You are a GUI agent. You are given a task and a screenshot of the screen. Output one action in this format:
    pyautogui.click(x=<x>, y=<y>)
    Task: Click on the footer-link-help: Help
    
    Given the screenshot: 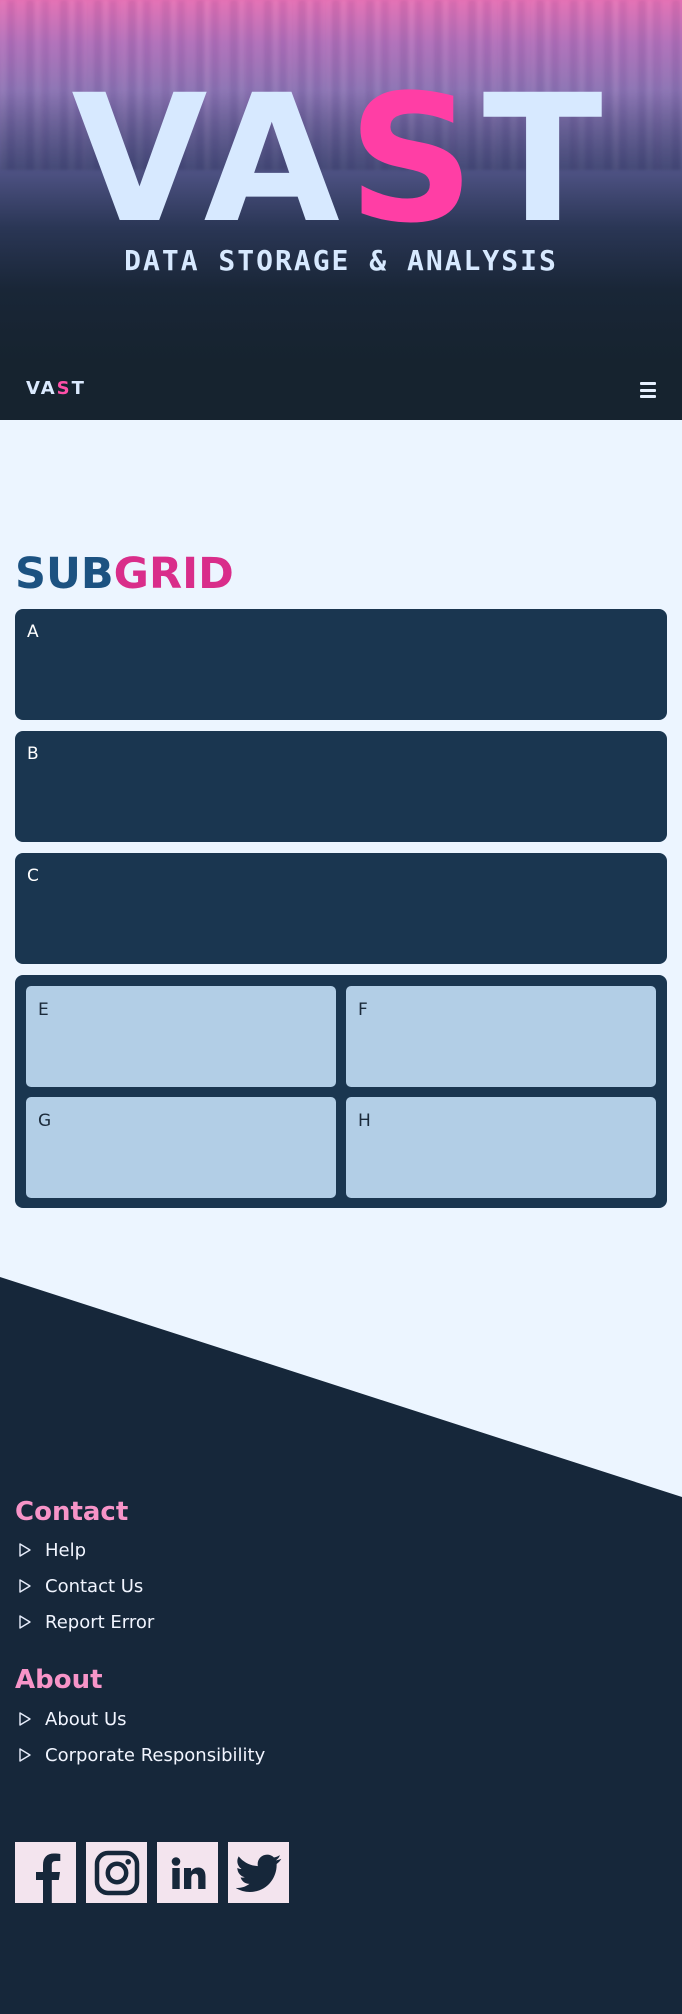 What is the action you would take?
    pyautogui.click(x=51, y=1550)
    